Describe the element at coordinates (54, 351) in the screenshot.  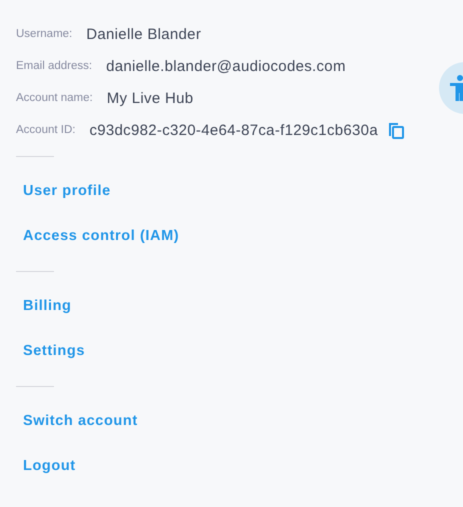
I see `menu-link: Settings` at that location.